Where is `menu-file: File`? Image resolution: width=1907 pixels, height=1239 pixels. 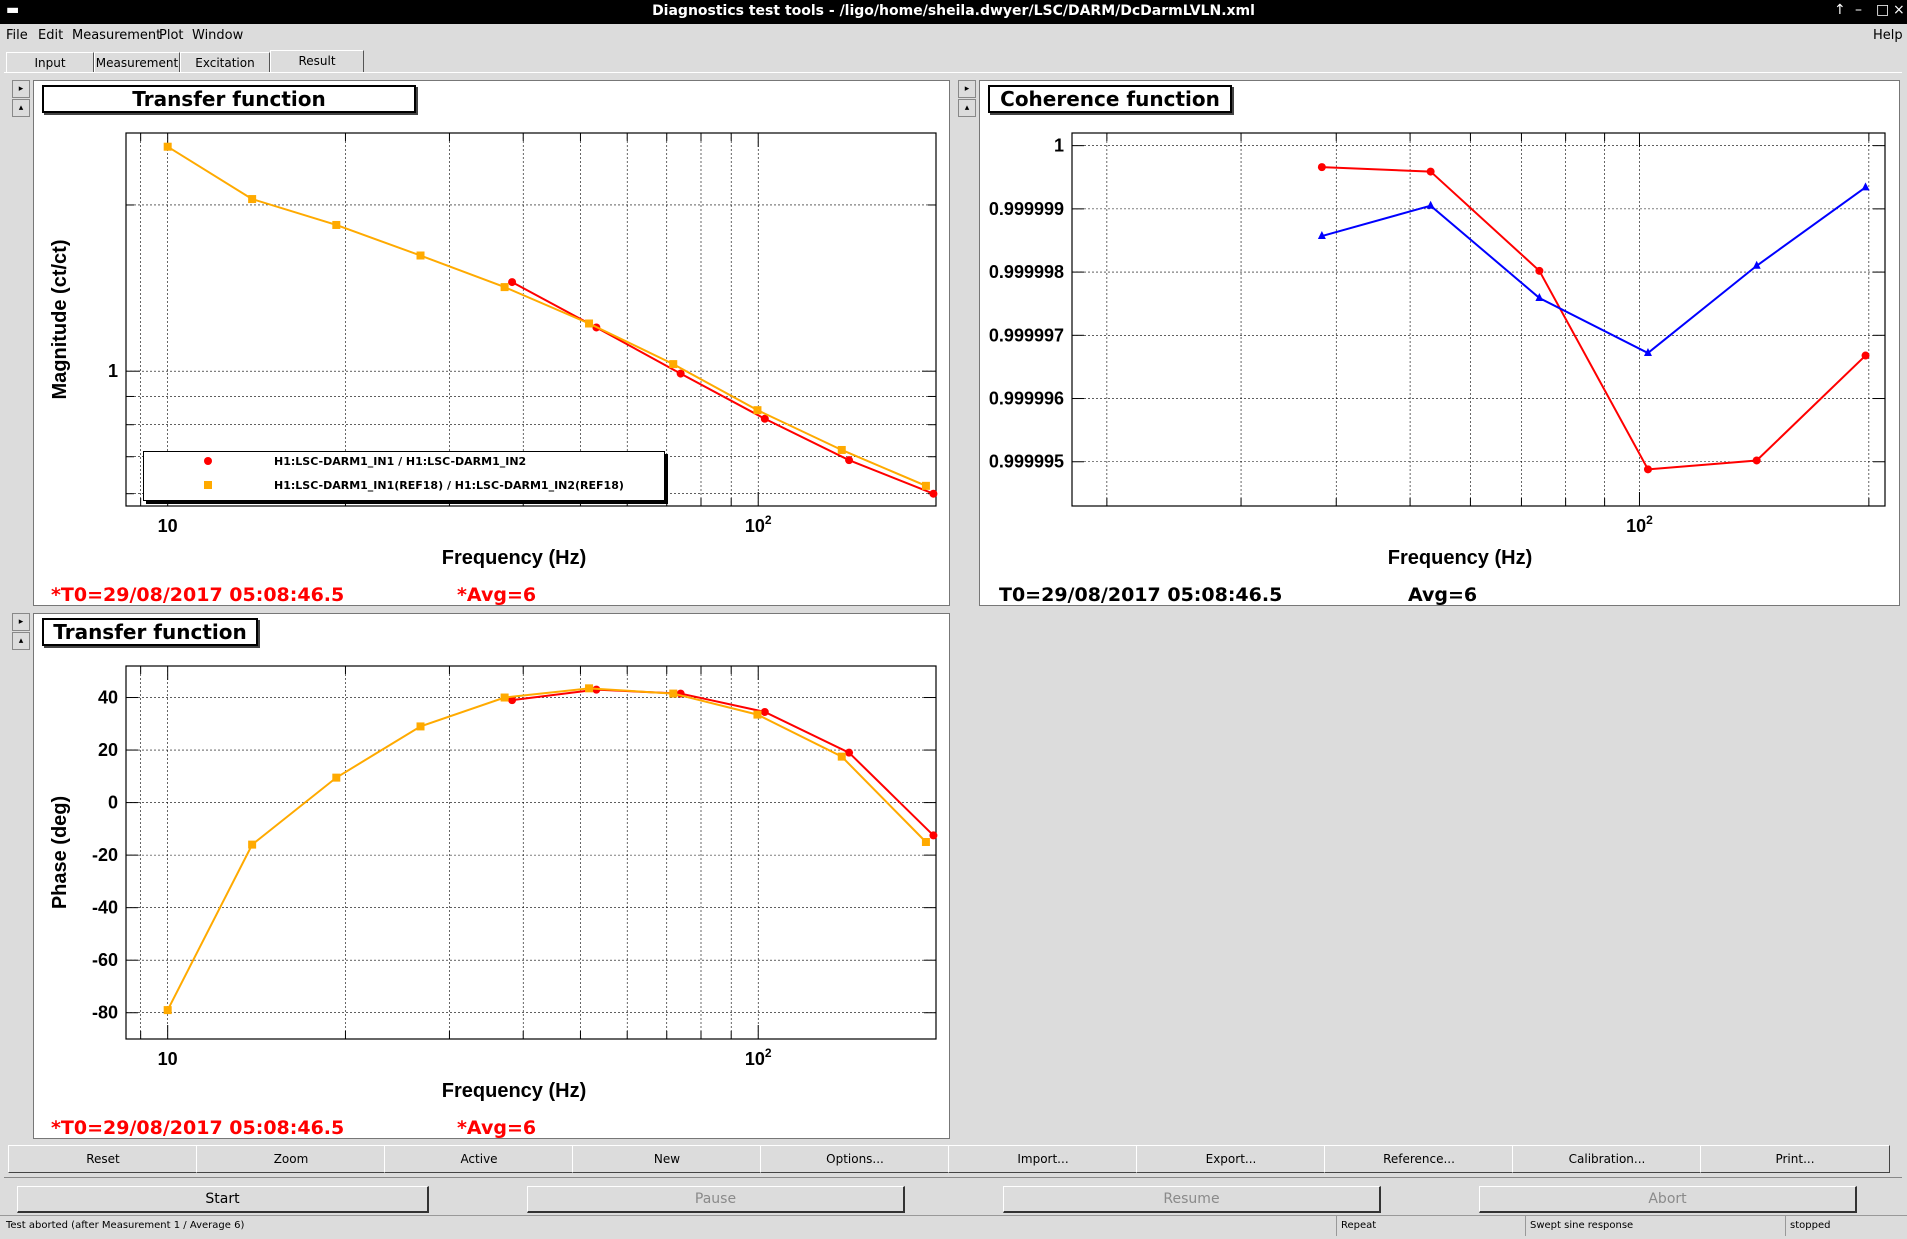
menu-file: File is located at coordinates (17, 35).